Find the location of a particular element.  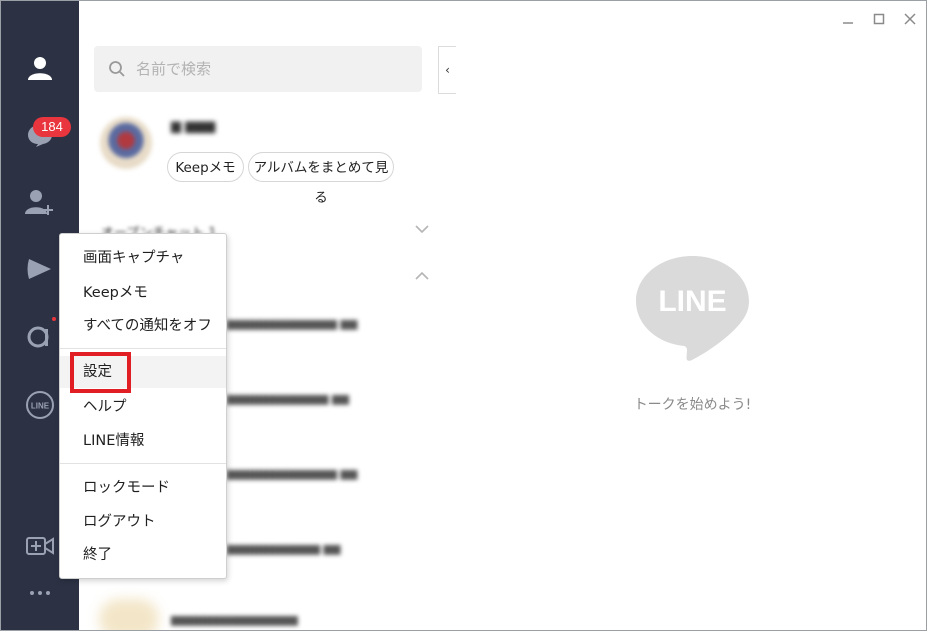

menu-item-help: ヘルプ is located at coordinates (143, 407).